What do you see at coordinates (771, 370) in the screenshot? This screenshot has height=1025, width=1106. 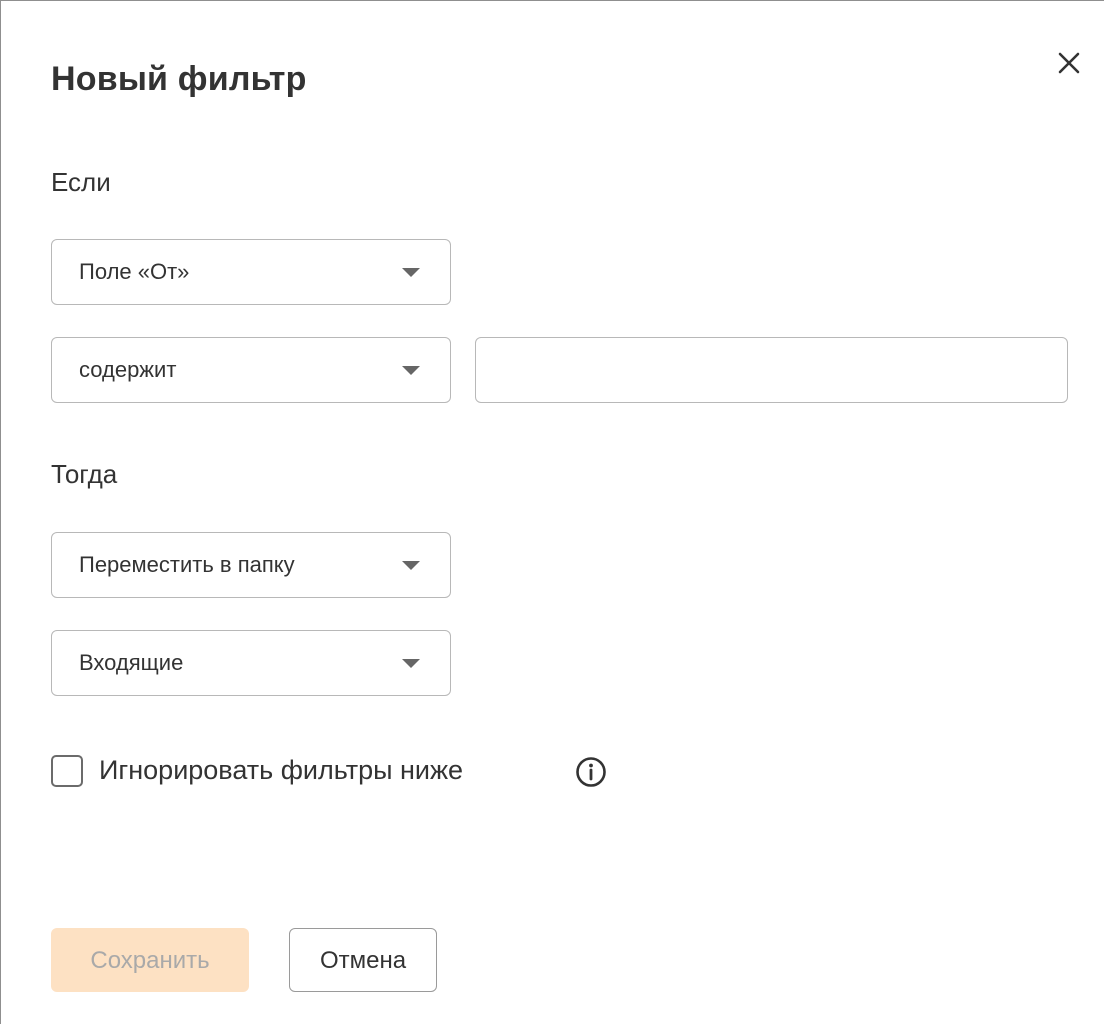 I see `condition-value-input` at bounding box center [771, 370].